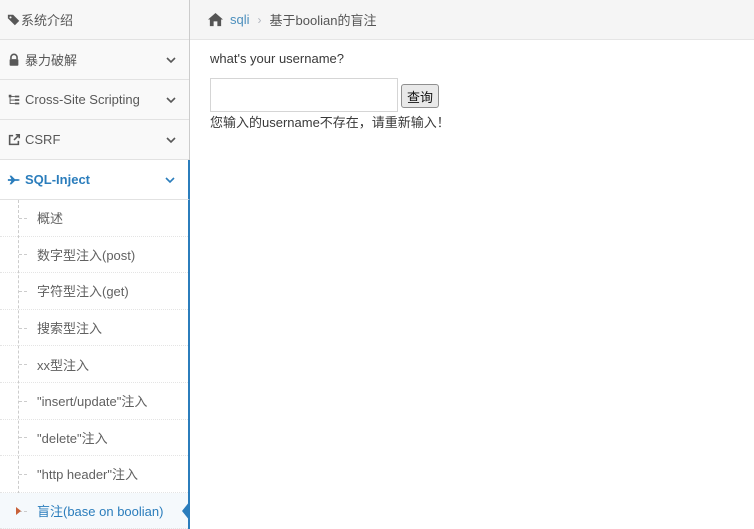 The height and width of the screenshot is (529, 754). What do you see at coordinates (43, 139) in the screenshot?
I see `sidebar-item-label: CSRF` at bounding box center [43, 139].